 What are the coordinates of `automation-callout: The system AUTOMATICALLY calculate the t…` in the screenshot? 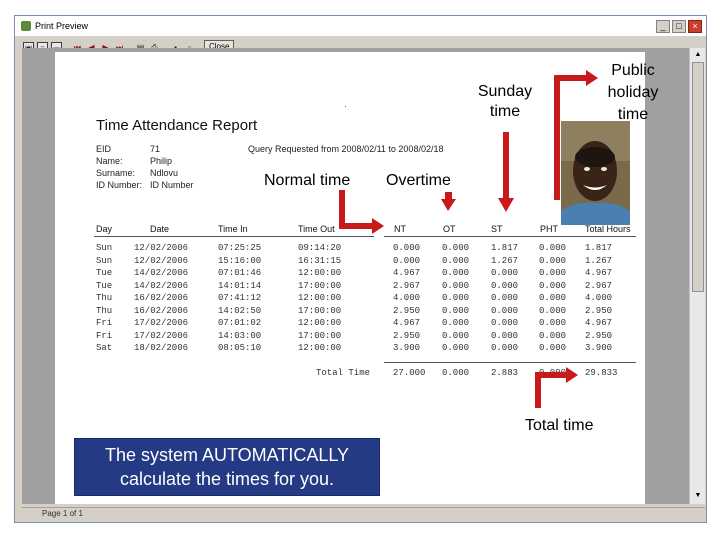 It's located at (227, 467).